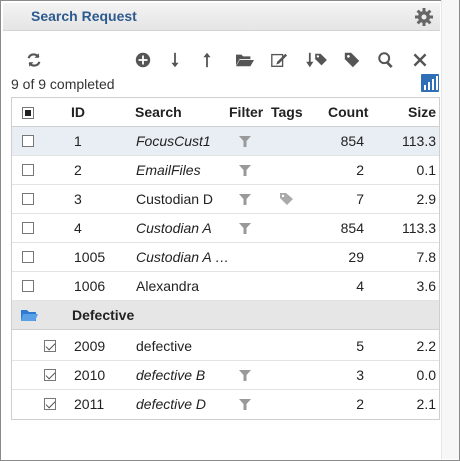 Image resolution: width=460 pixels, height=461 pixels. I want to click on table-row: 2010 defective B 3 0.0, so click(225, 375).